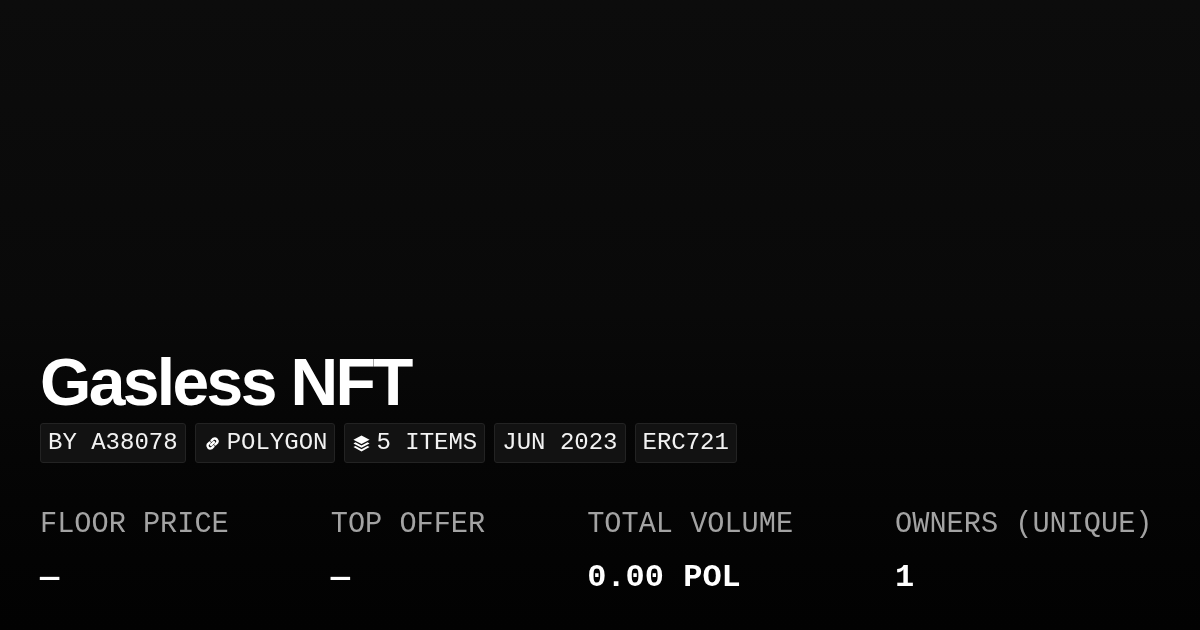 This screenshot has width=1200, height=630. Describe the element at coordinates (134, 525) in the screenshot. I see `stat-label: FLOOR PRICE` at that location.